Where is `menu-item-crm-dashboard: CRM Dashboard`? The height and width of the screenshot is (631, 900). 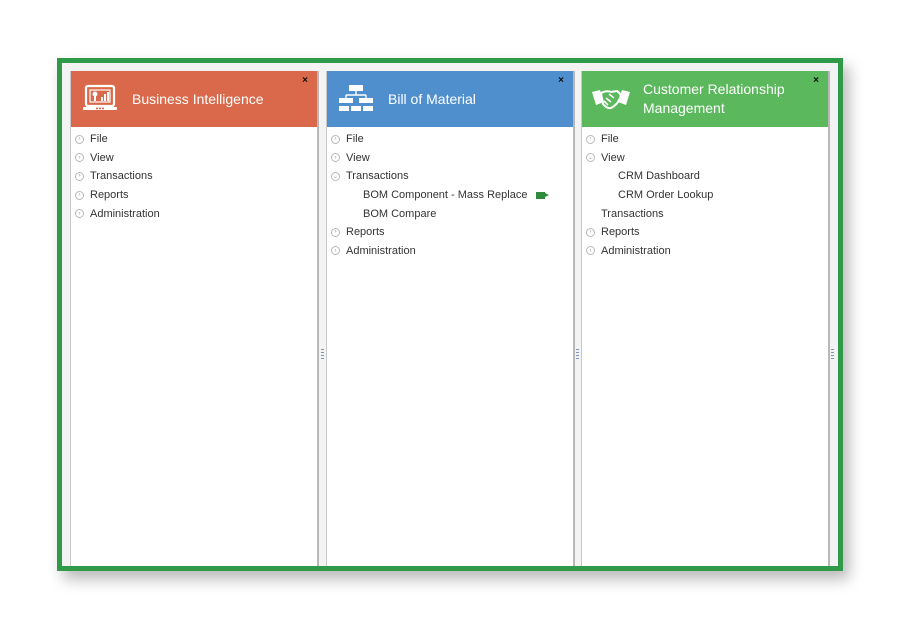
menu-item-crm-dashboard: CRM Dashboard is located at coordinates (705, 176).